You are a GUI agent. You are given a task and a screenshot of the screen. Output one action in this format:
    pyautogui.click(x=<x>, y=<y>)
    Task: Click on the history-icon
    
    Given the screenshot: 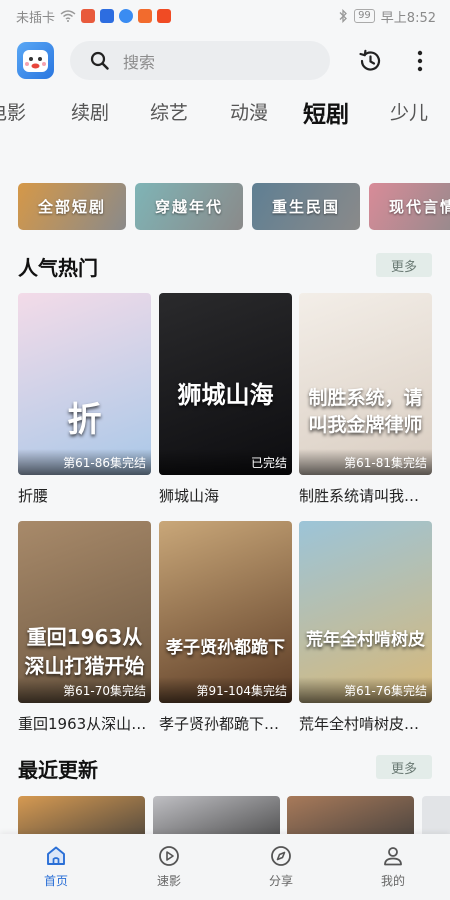 What is the action you would take?
    pyautogui.click(x=370, y=61)
    